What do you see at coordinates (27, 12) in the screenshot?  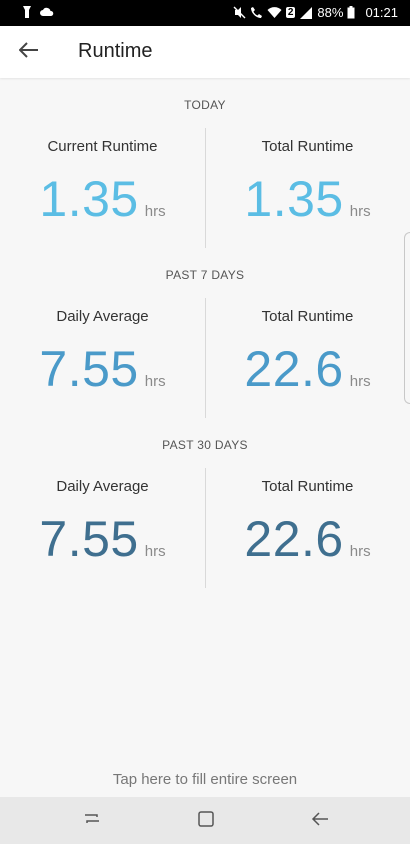 I see `flashlight-icon` at bounding box center [27, 12].